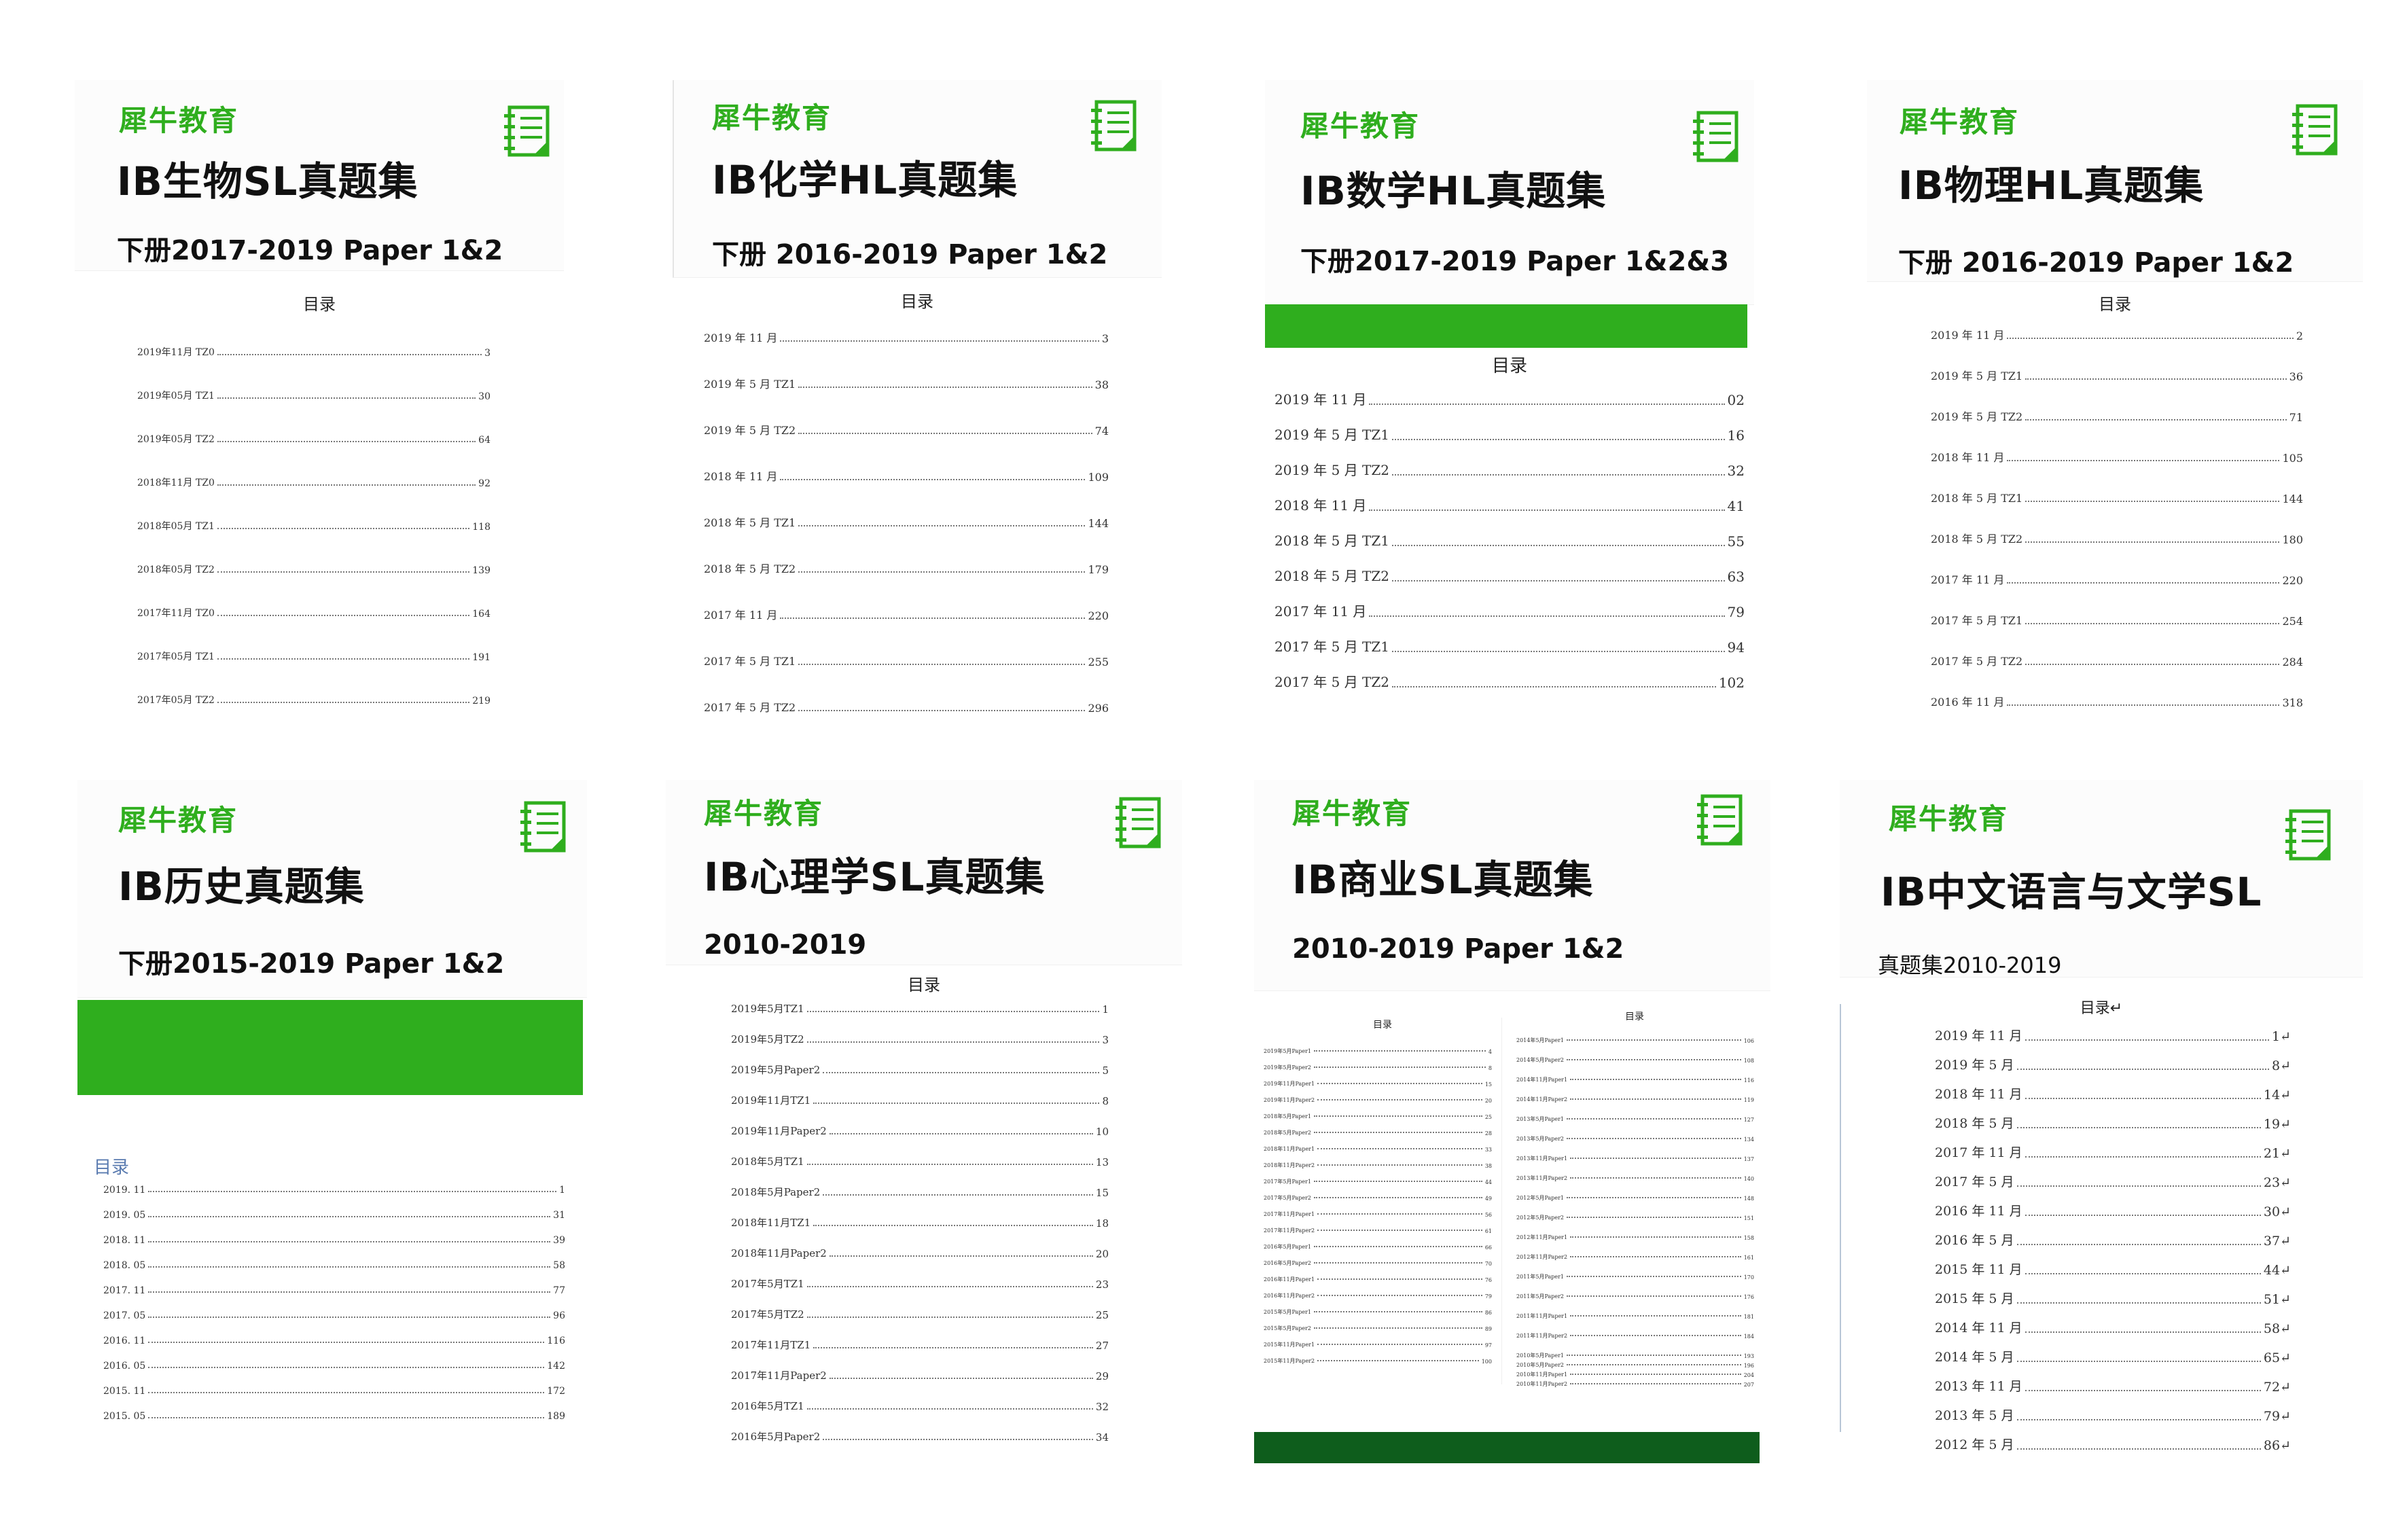 Image resolution: width=2407 pixels, height=1540 pixels. I want to click on book-subtitle: 2010-2019 Paper 1&2, so click(1458, 949).